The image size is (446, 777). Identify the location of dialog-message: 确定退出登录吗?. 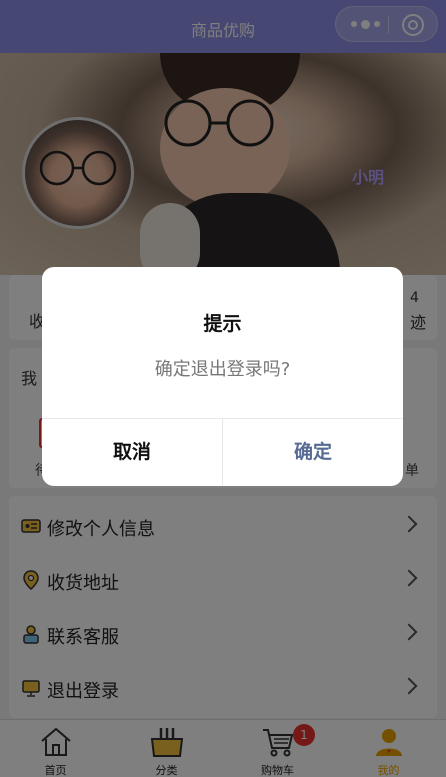
(222, 369).